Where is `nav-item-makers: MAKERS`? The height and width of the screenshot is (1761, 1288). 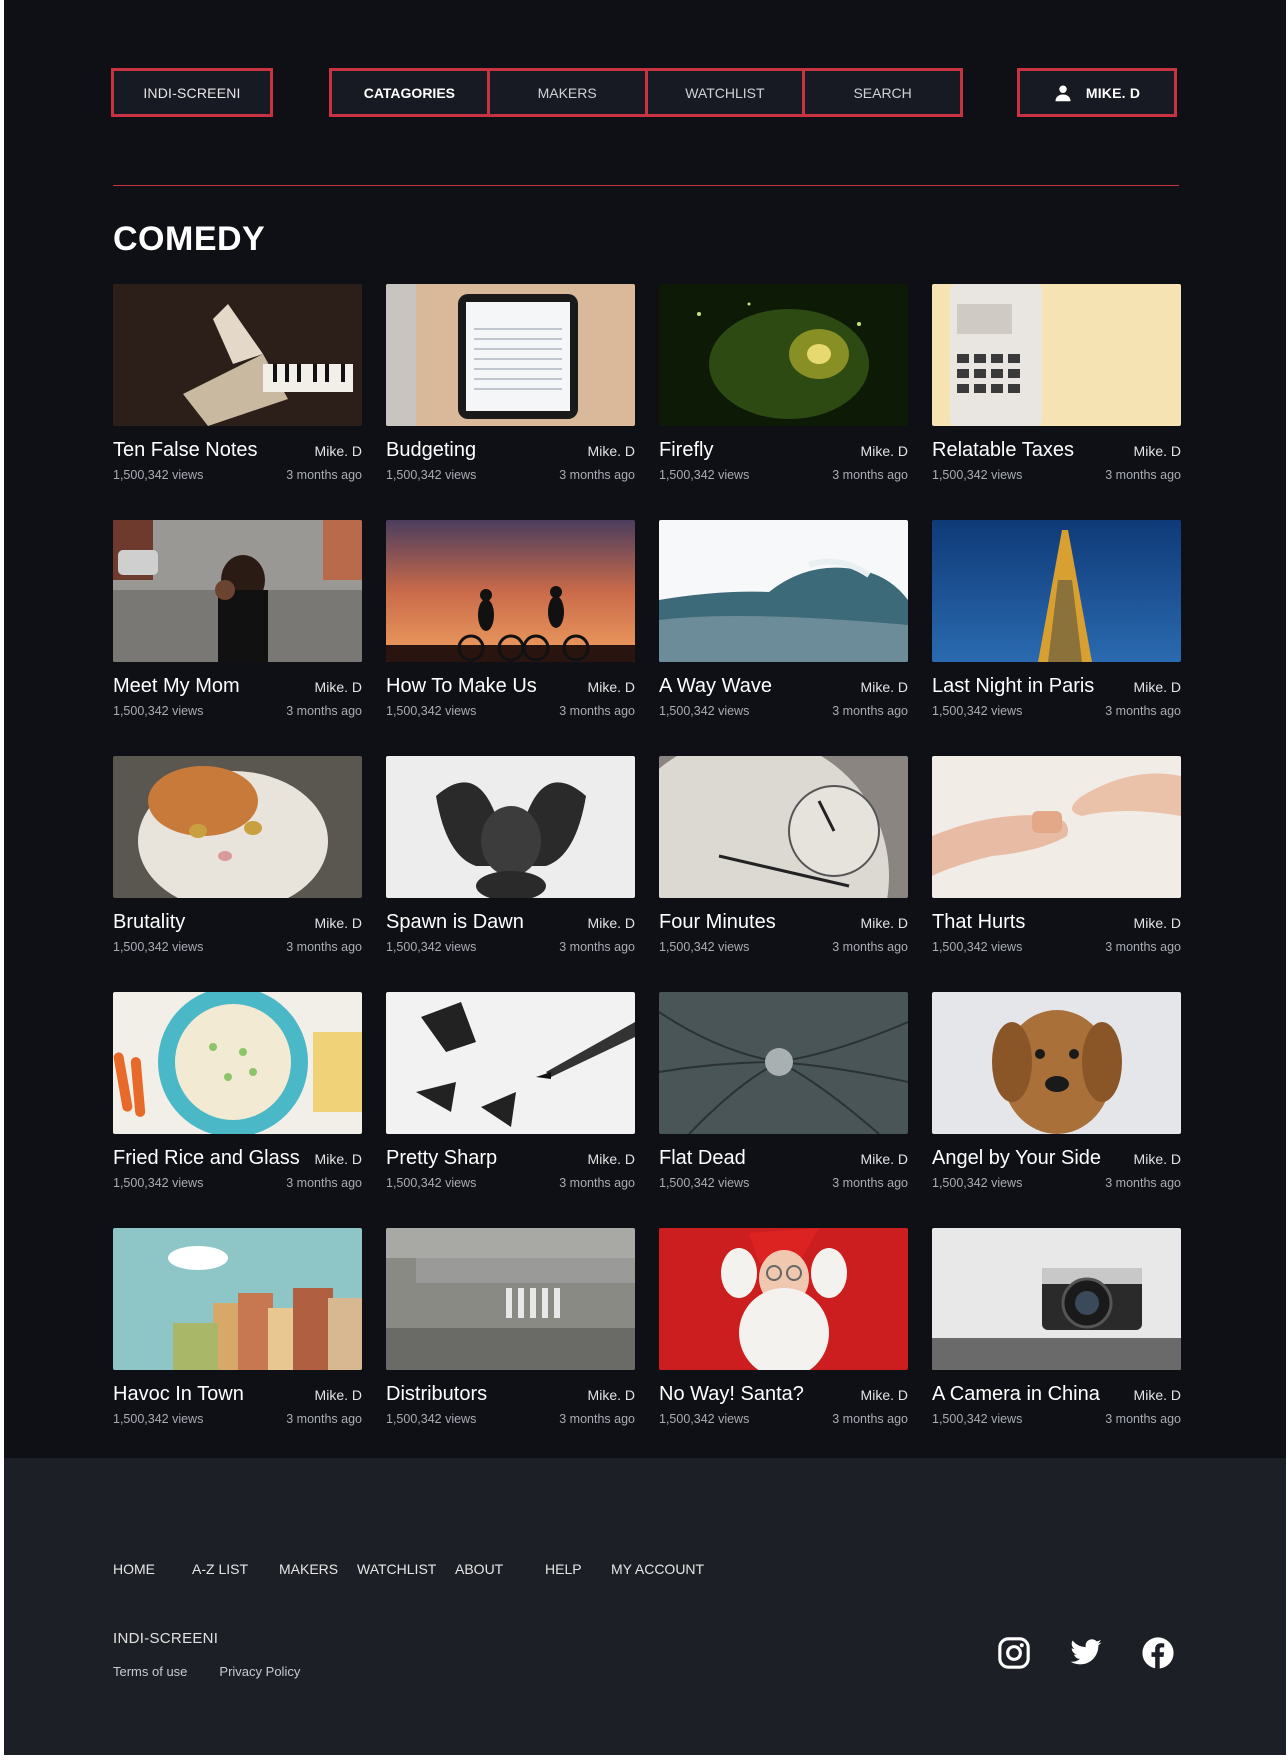 nav-item-makers: MAKERS is located at coordinates (565, 92).